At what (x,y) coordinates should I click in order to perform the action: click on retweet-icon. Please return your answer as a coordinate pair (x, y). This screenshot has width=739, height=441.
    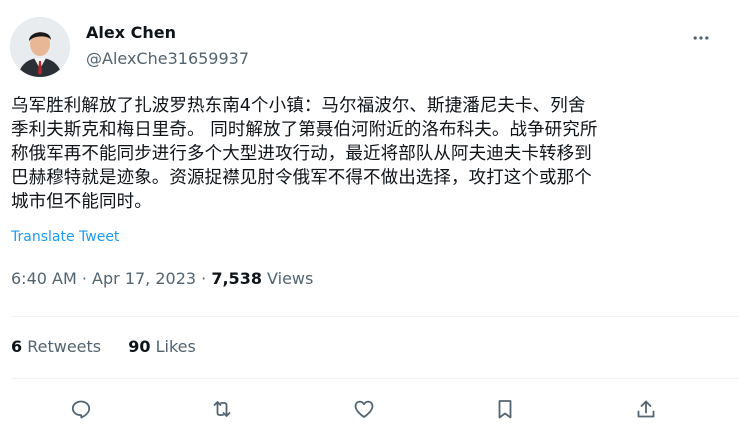
    Looking at the image, I should click on (222, 409).